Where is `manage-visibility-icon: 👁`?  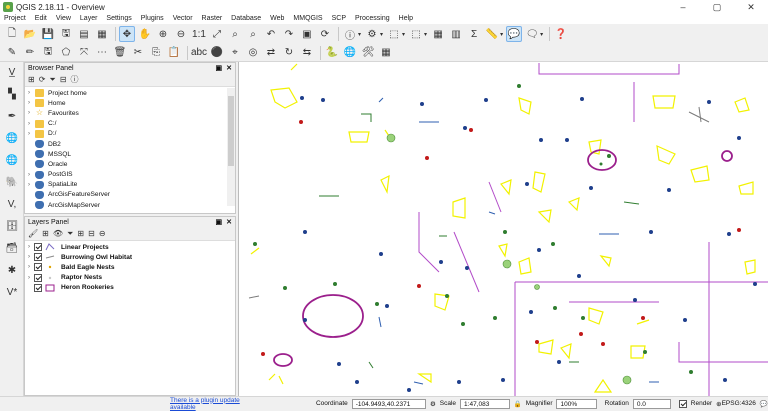
manage-visibility-icon: 👁 is located at coordinates (58, 233).